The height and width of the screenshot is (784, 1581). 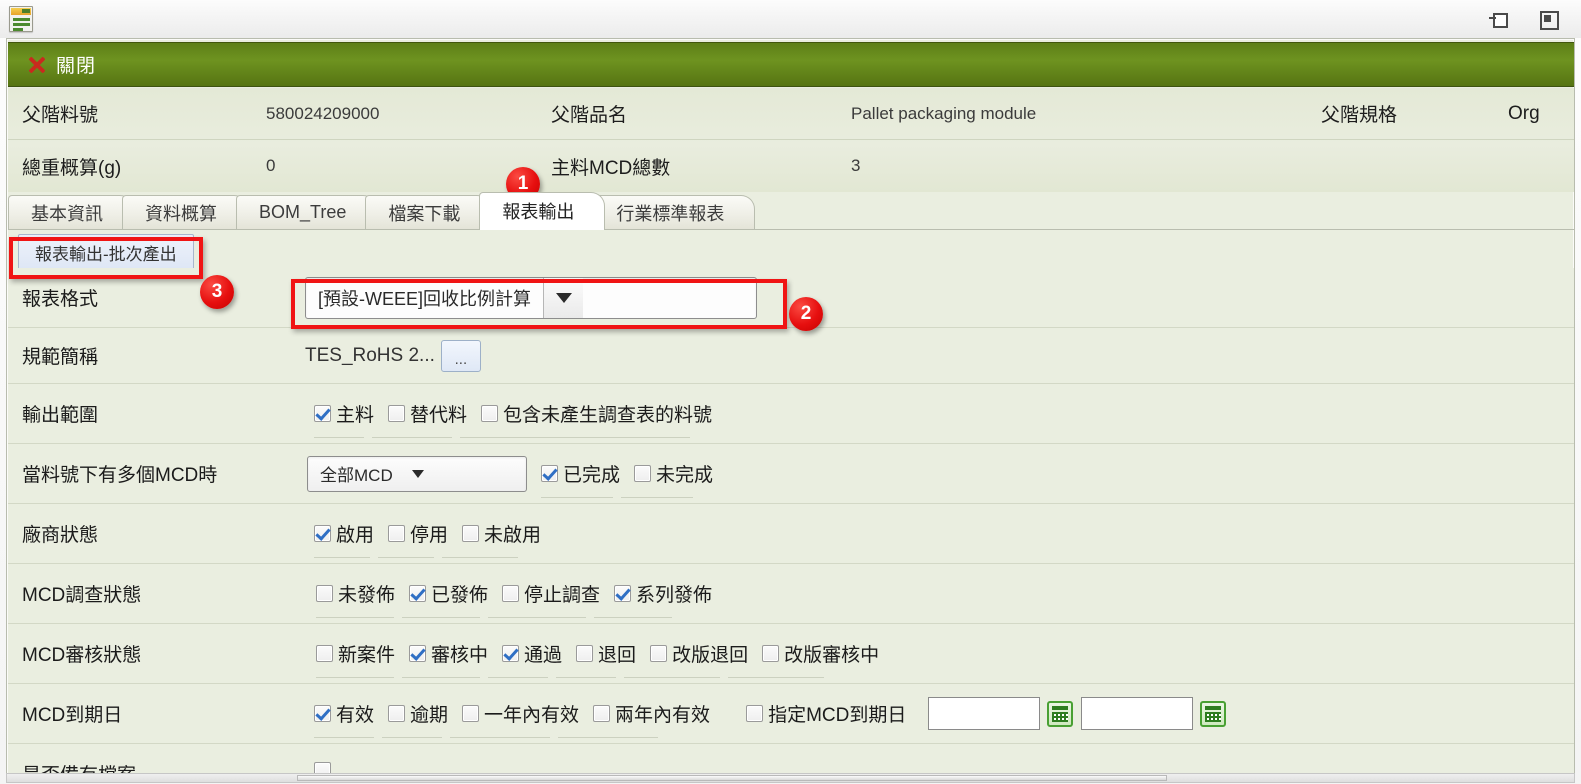 I want to click on red-x-icon, so click(x=37, y=65).